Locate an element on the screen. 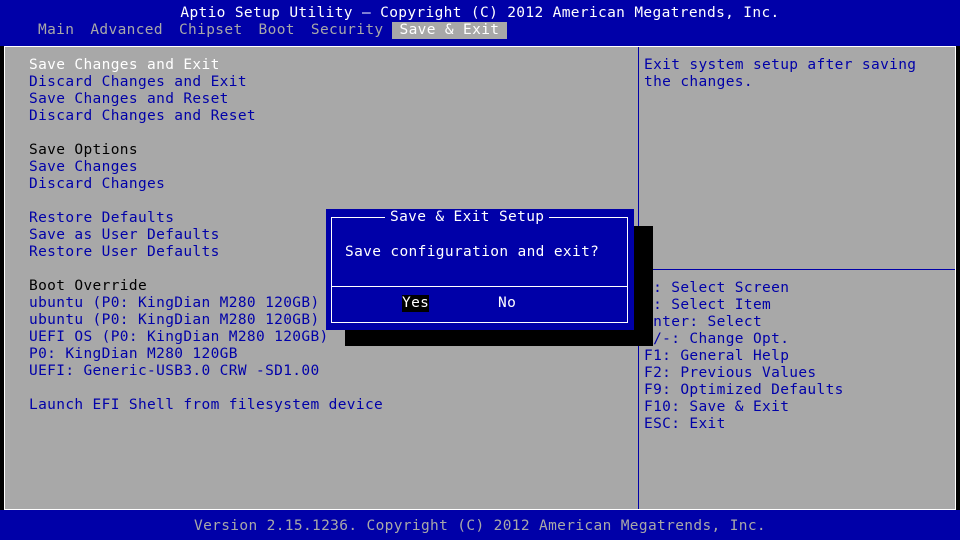  save-options-heading: Save Options is located at coordinates (83, 150).